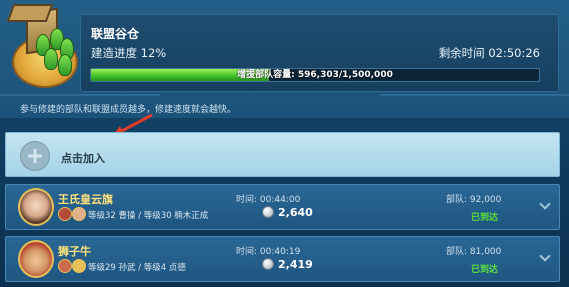 This screenshot has height=287, width=569. What do you see at coordinates (35, 156) in the screenshot?
I see `plus-icon` at bounding box center [35, 156].